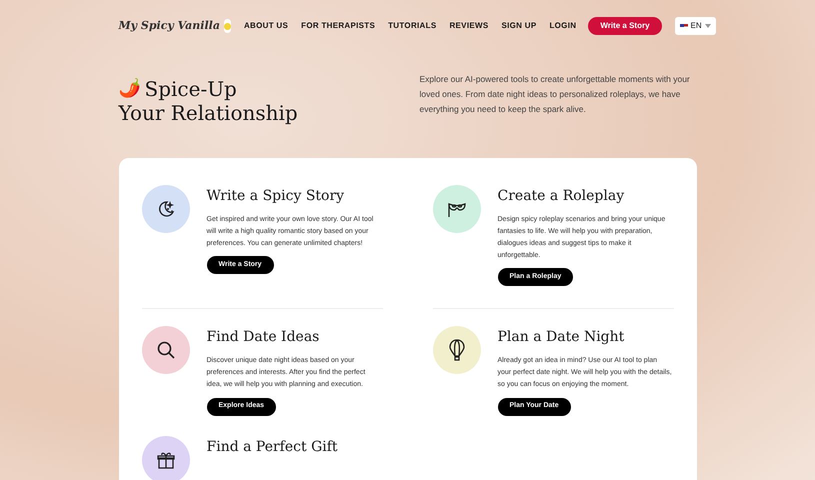  I want to click on search-icon, so click(166, 350).